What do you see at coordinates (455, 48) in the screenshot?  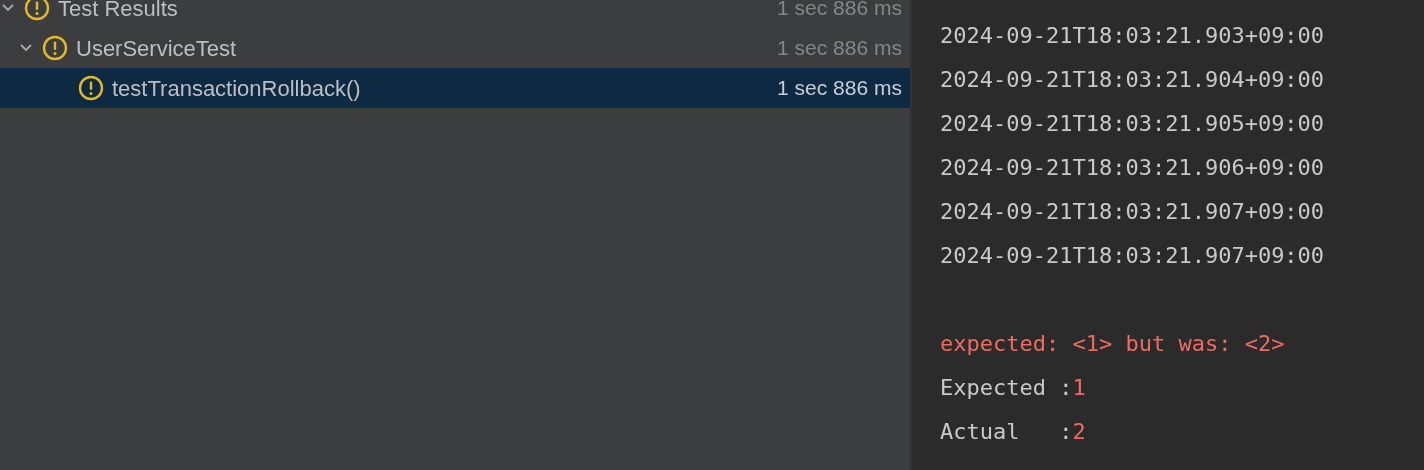 I see `tree-row: UserServiceTest 1 sec 886 ms` at bounding box center [455, 48].